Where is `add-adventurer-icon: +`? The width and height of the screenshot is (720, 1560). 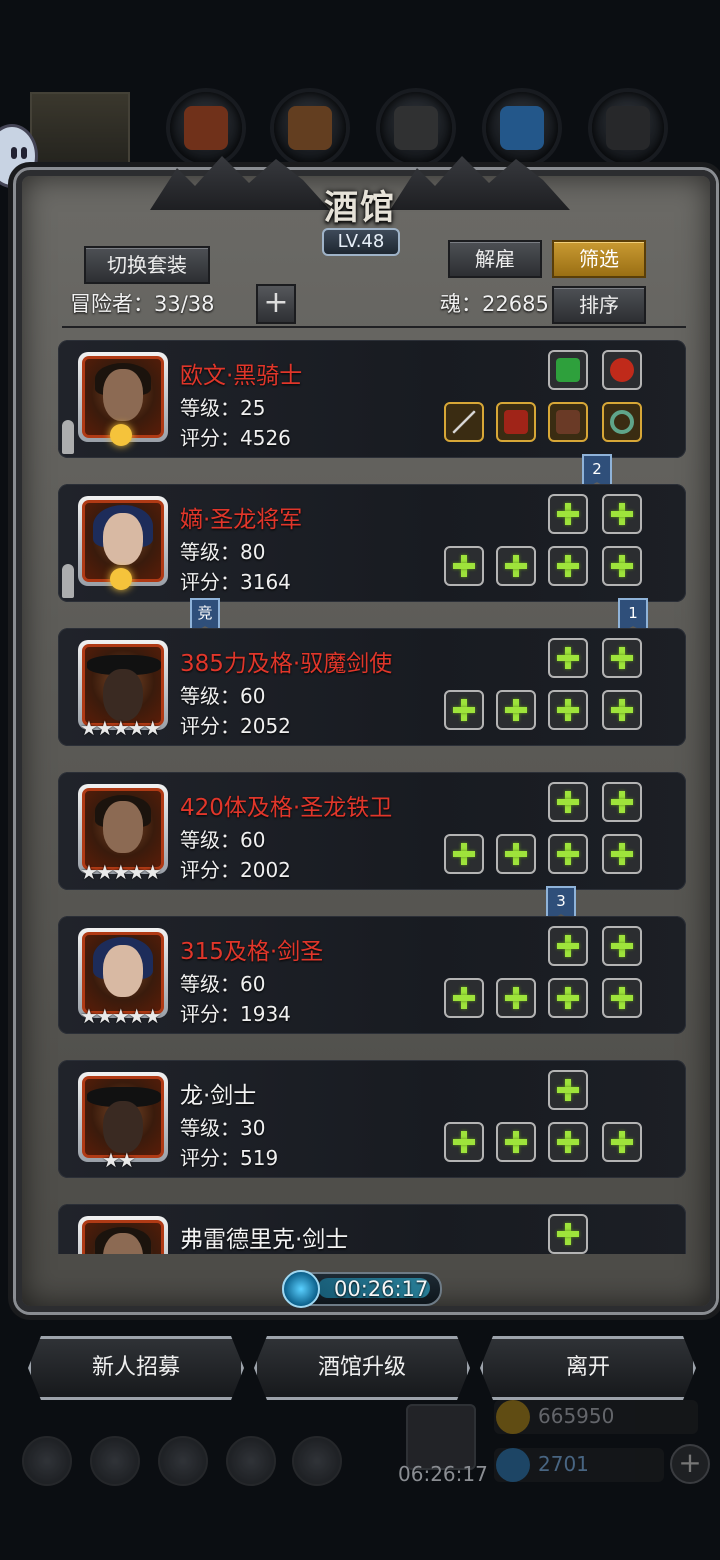
add-adventurer-icon: + is located at coordinates (276, 304).